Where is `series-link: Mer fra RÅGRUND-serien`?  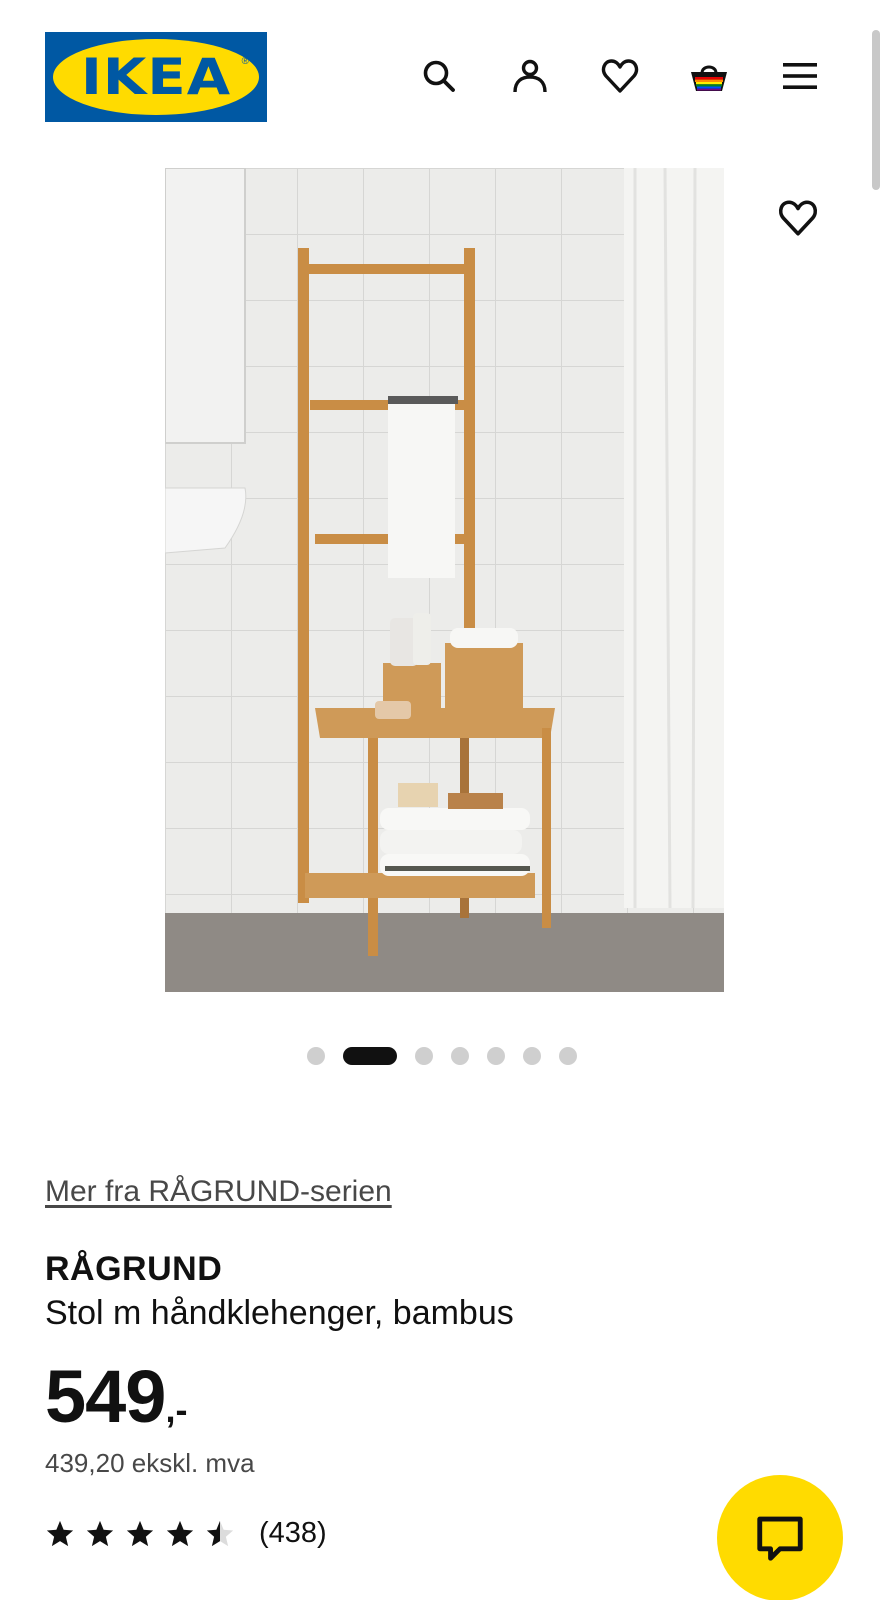 series-link: Mer fra RÅGRUND-serien is located at coordinates (218, 1192).